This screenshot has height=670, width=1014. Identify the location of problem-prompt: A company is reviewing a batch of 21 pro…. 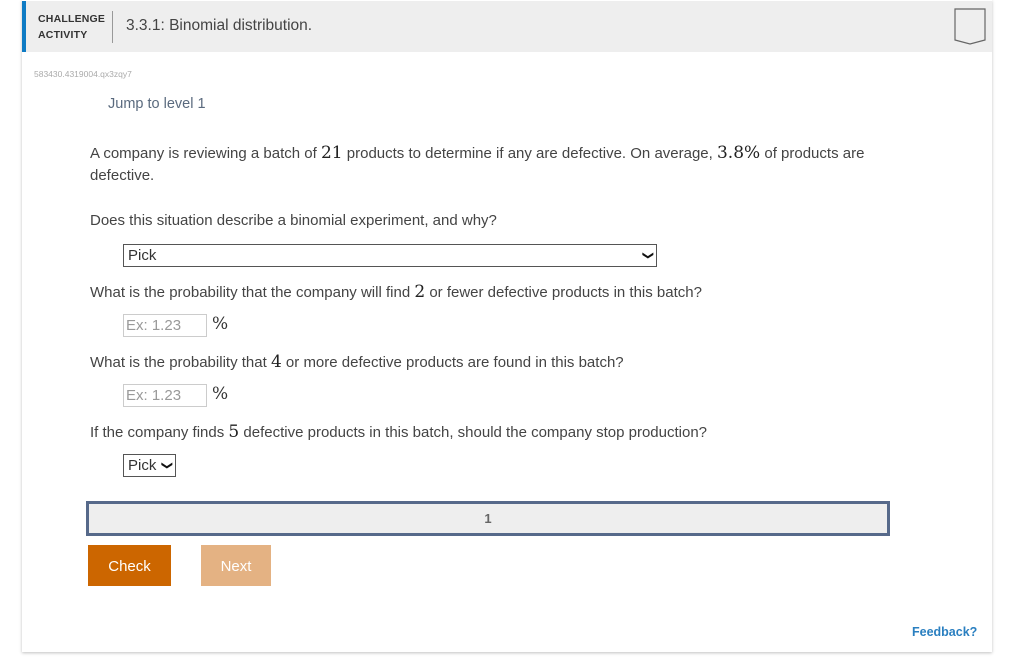
(490, 164).